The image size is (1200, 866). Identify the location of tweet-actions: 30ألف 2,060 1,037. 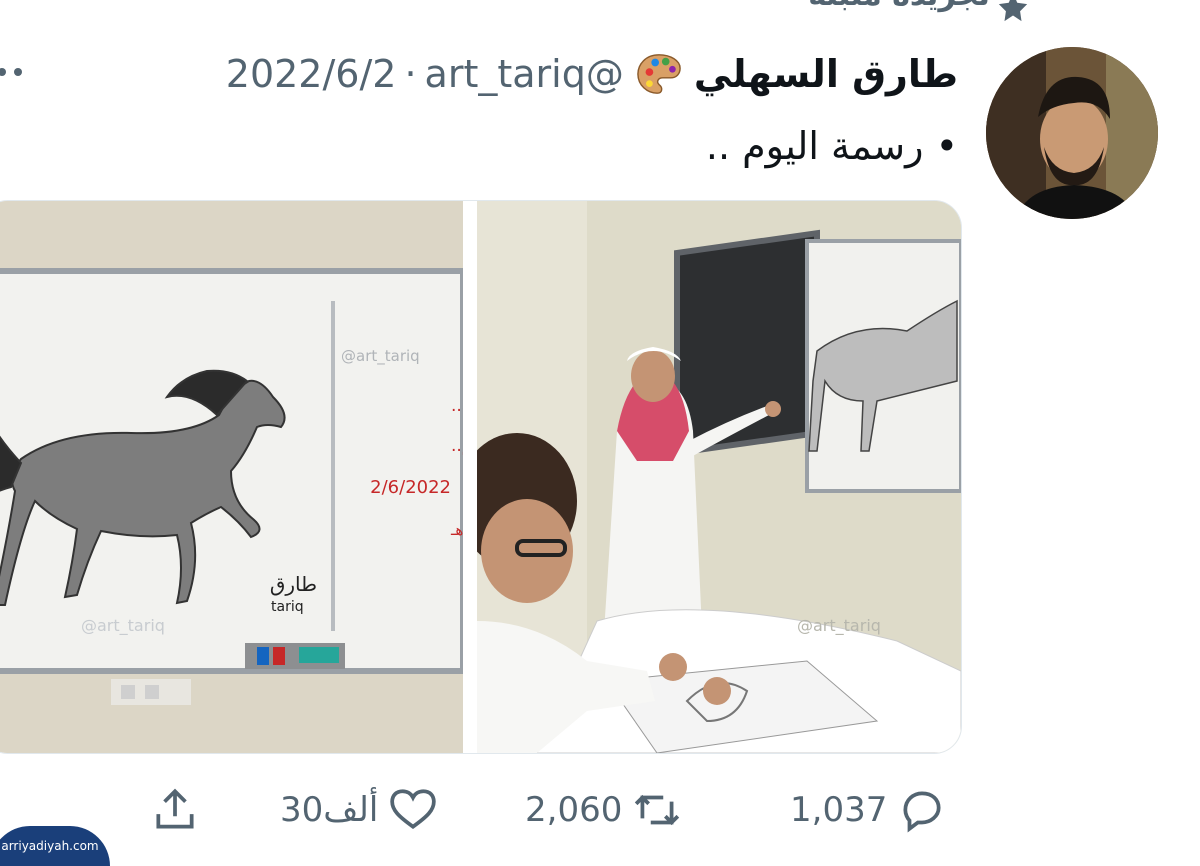
(600, 810).